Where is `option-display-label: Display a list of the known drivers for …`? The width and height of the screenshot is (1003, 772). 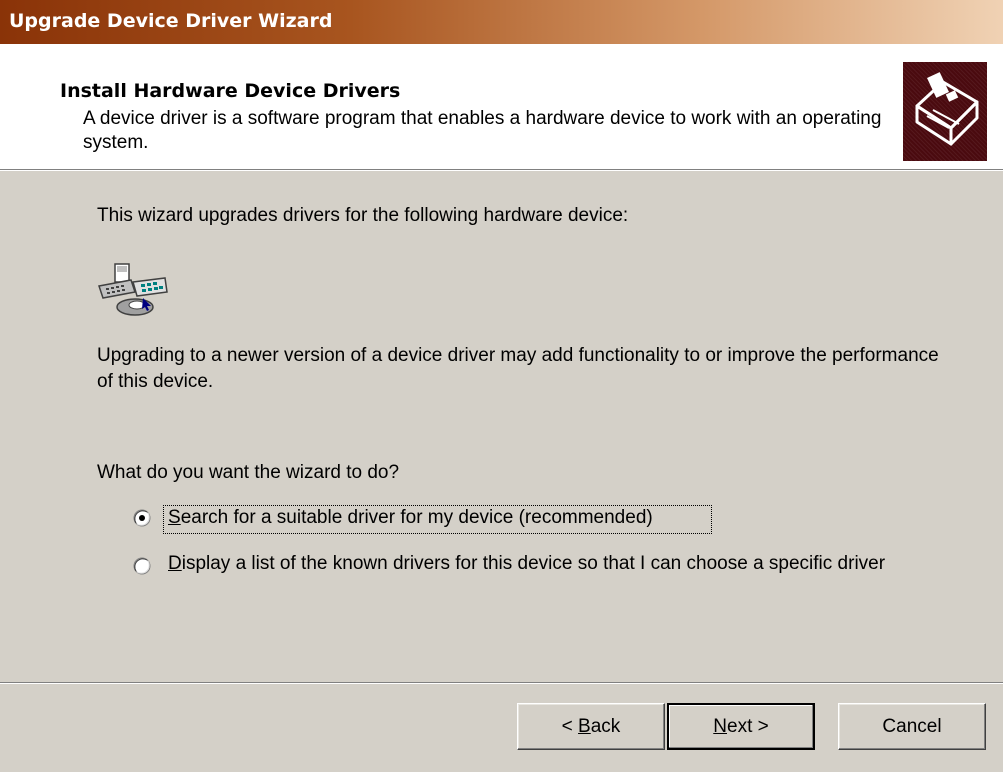 option-display-label: Display a list of the known drivers for … is located at coordinates (558, 564).